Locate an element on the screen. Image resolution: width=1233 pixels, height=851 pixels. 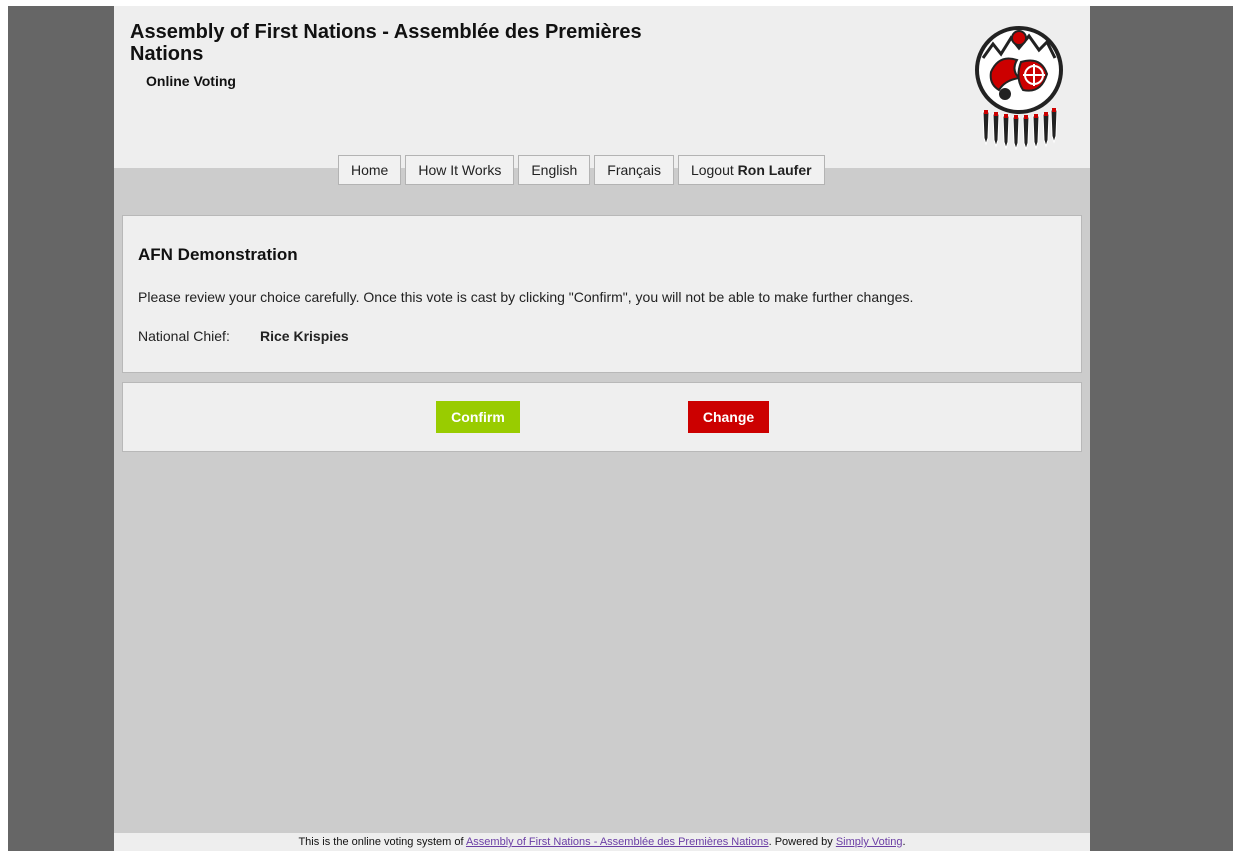
change-button: Change is located at coordinates (728, 417).